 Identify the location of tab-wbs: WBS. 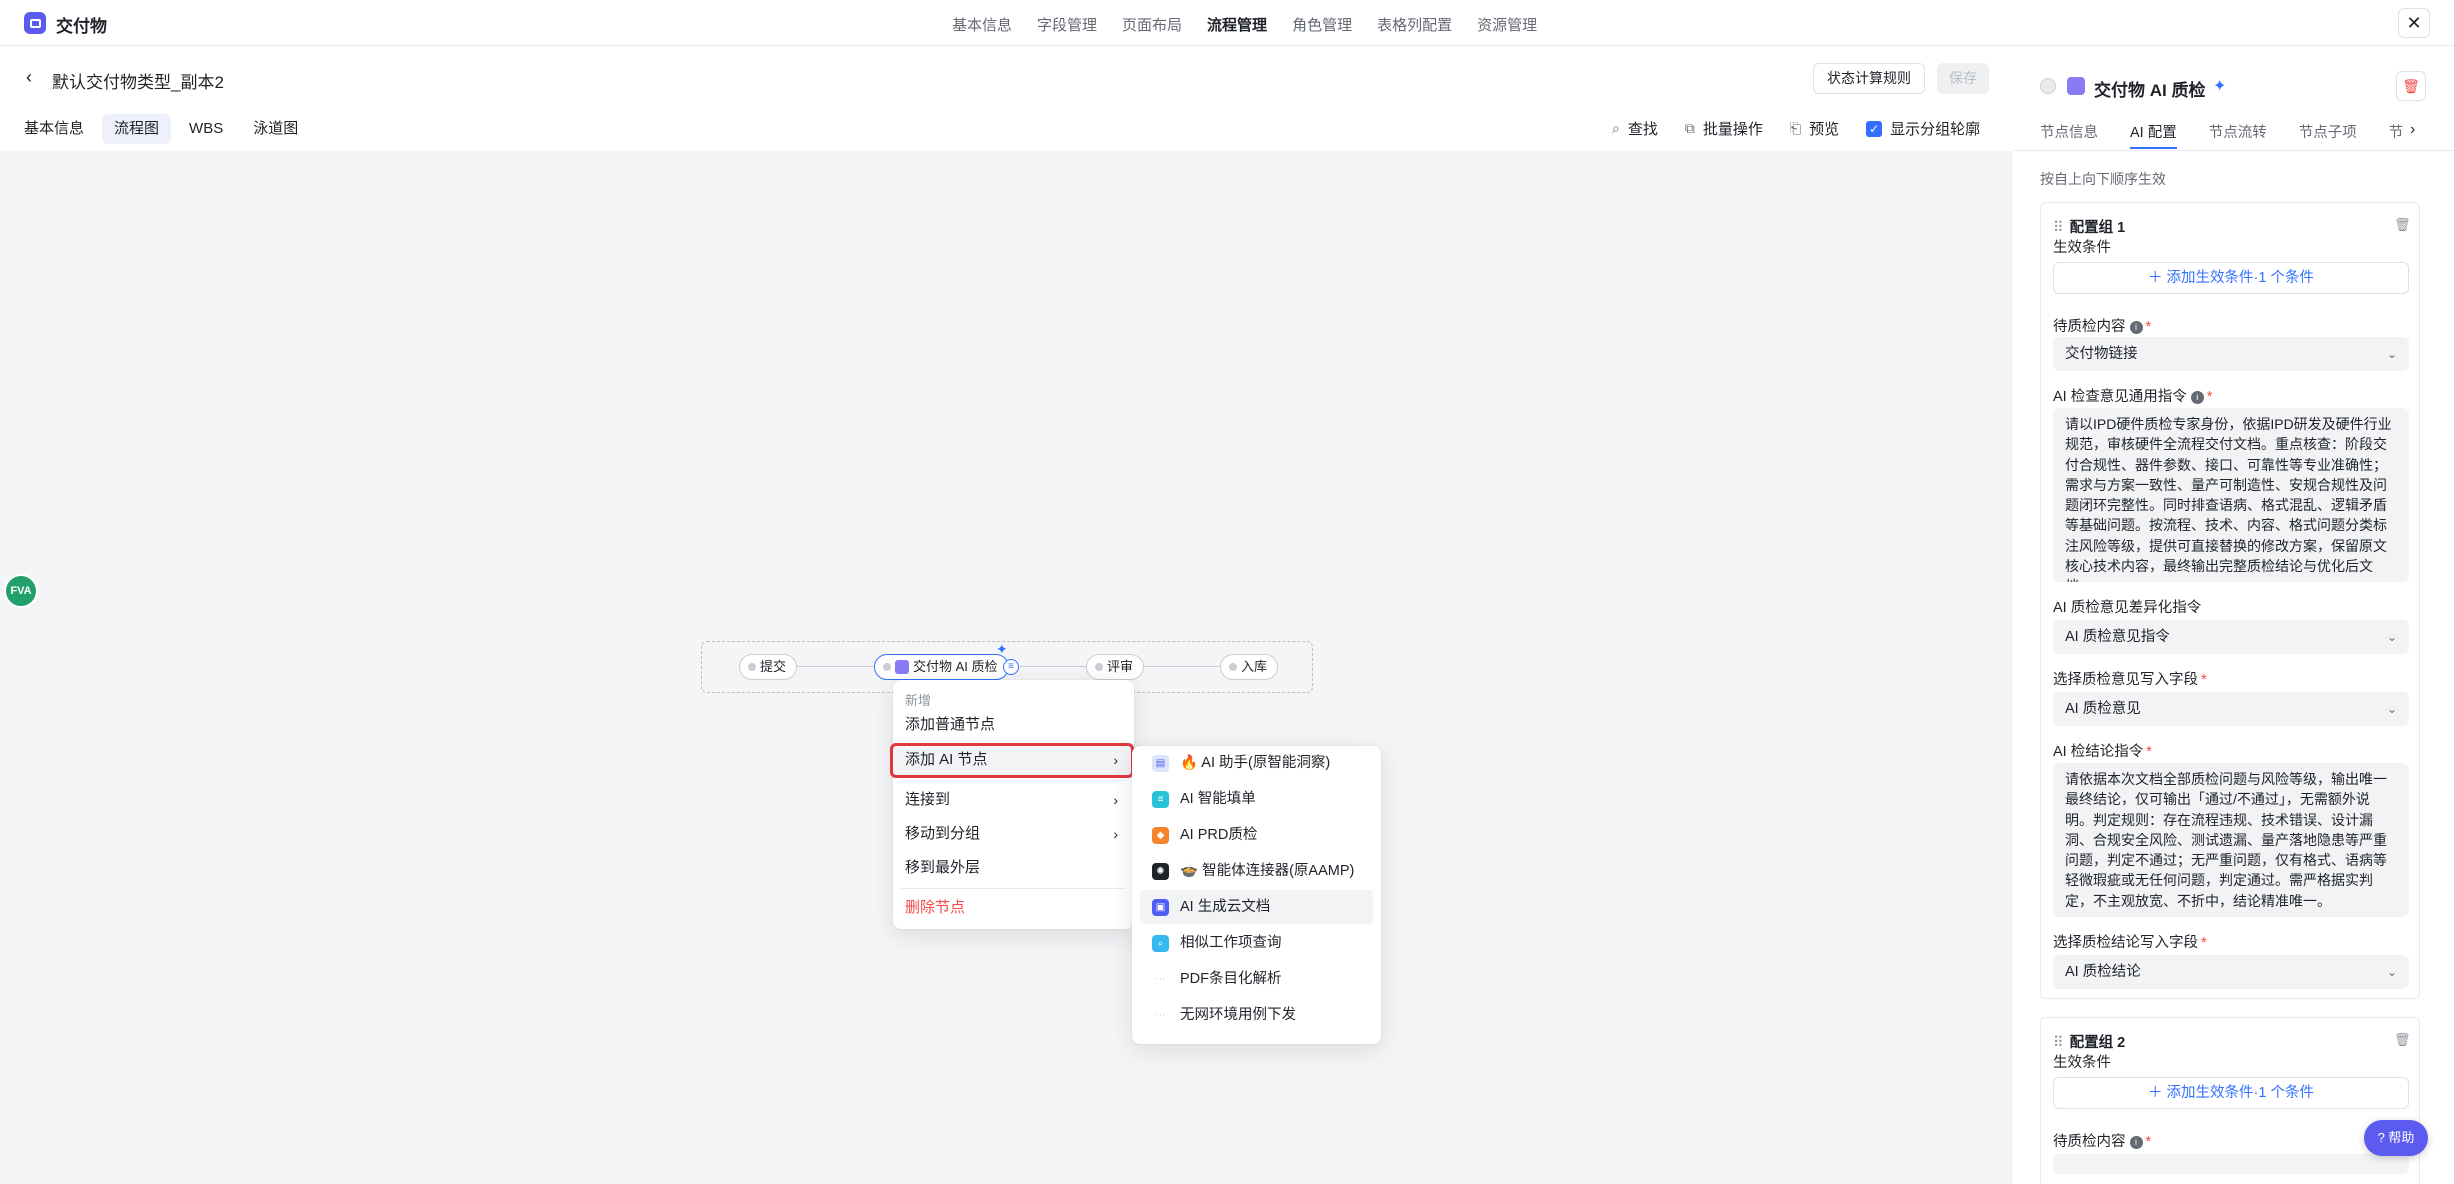
(206, 129).